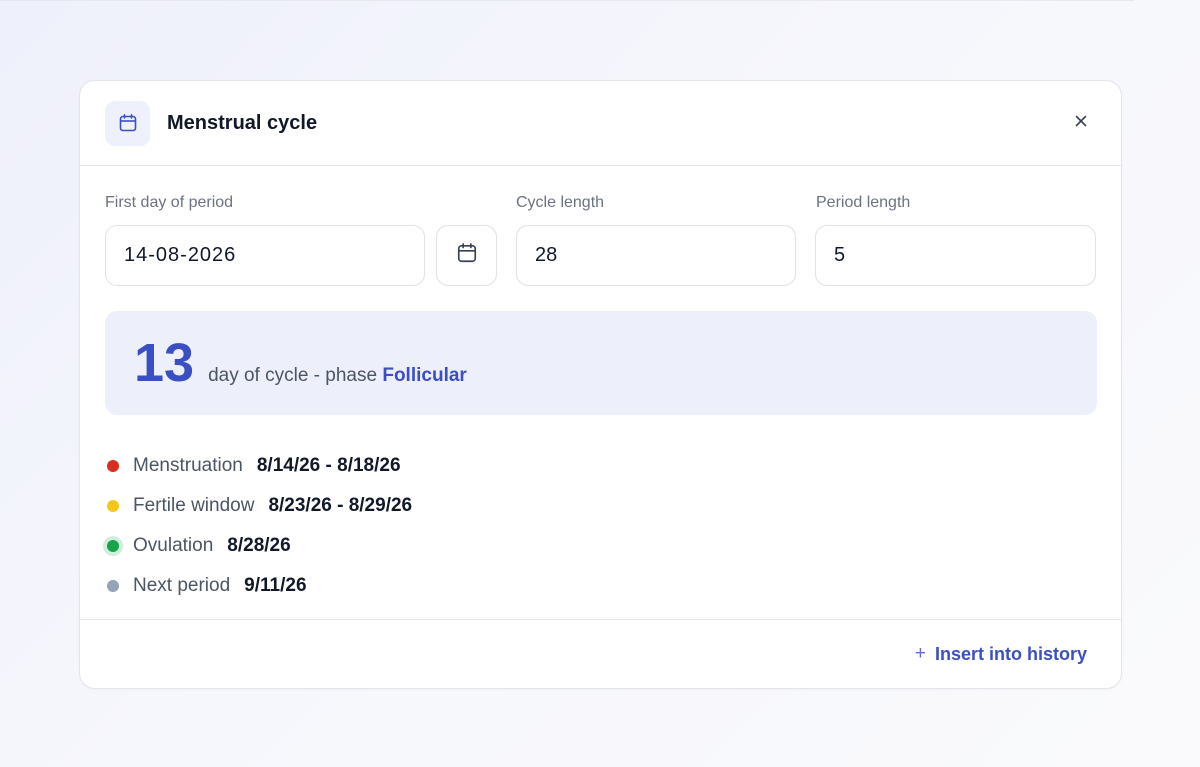 This screenshot has width=1200, height=767. I want to click on top-divider, so click(567, 0).